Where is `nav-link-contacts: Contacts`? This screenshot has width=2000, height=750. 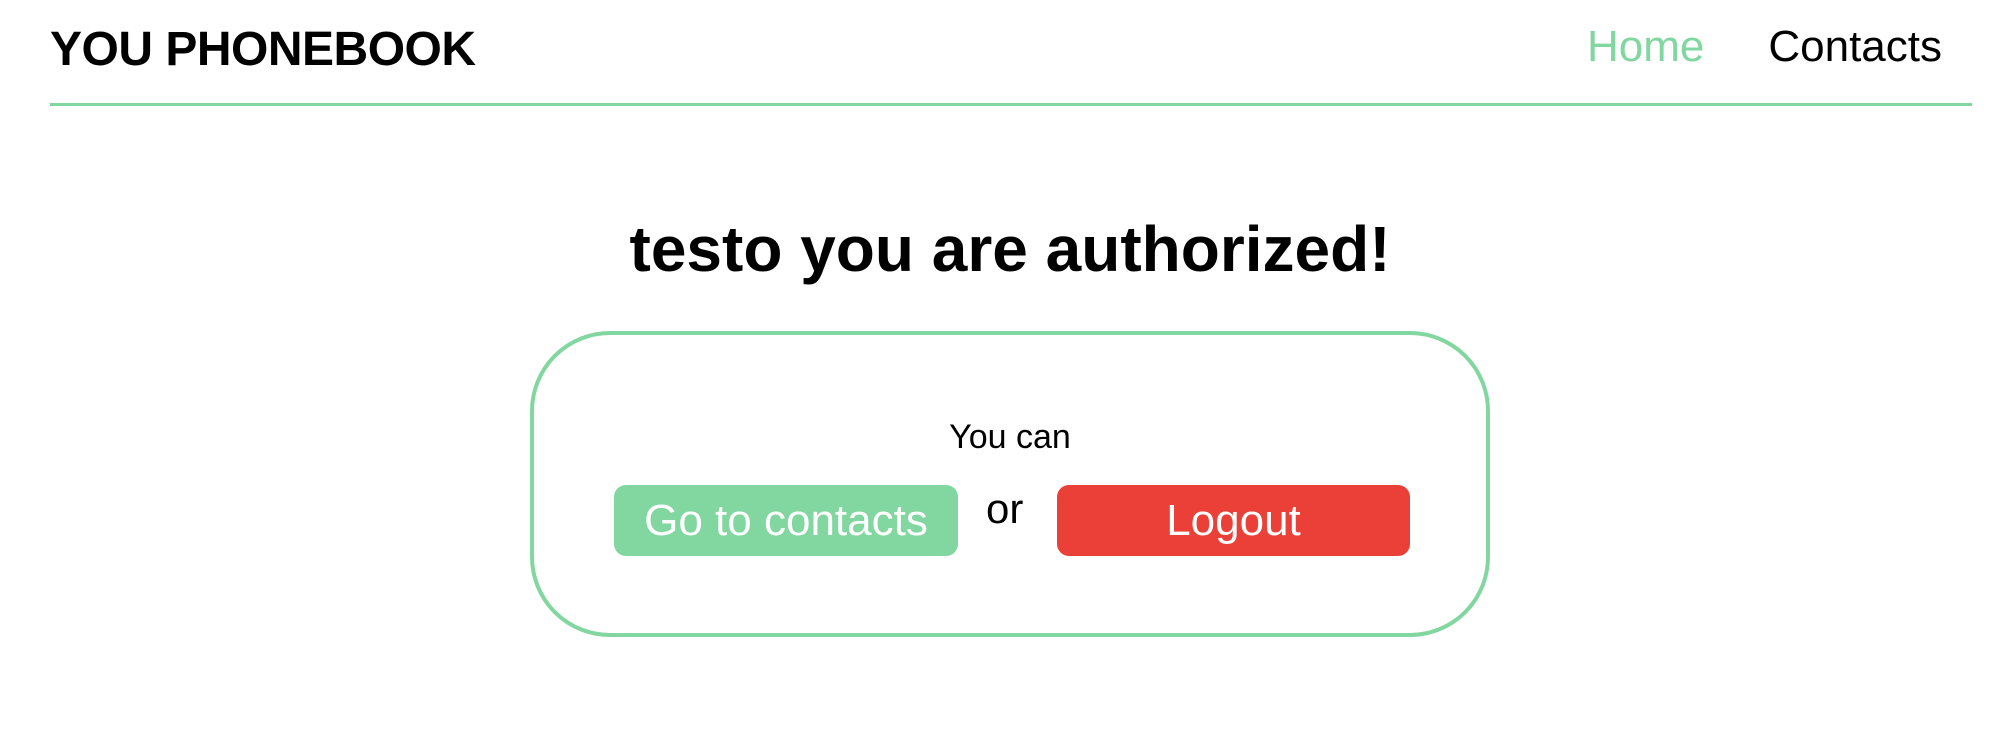 nav-link-contacts: Contacts is located at coordinates (1855, 47).